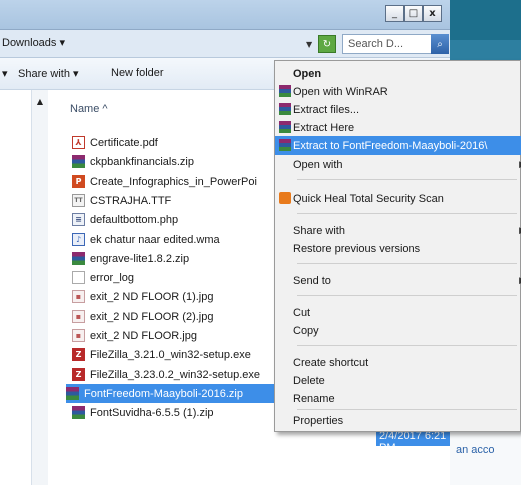  Describe the element at coordinates (142, 161) in the screenshot. I see `file-name: ckpbankfinancials.zip` at that location.